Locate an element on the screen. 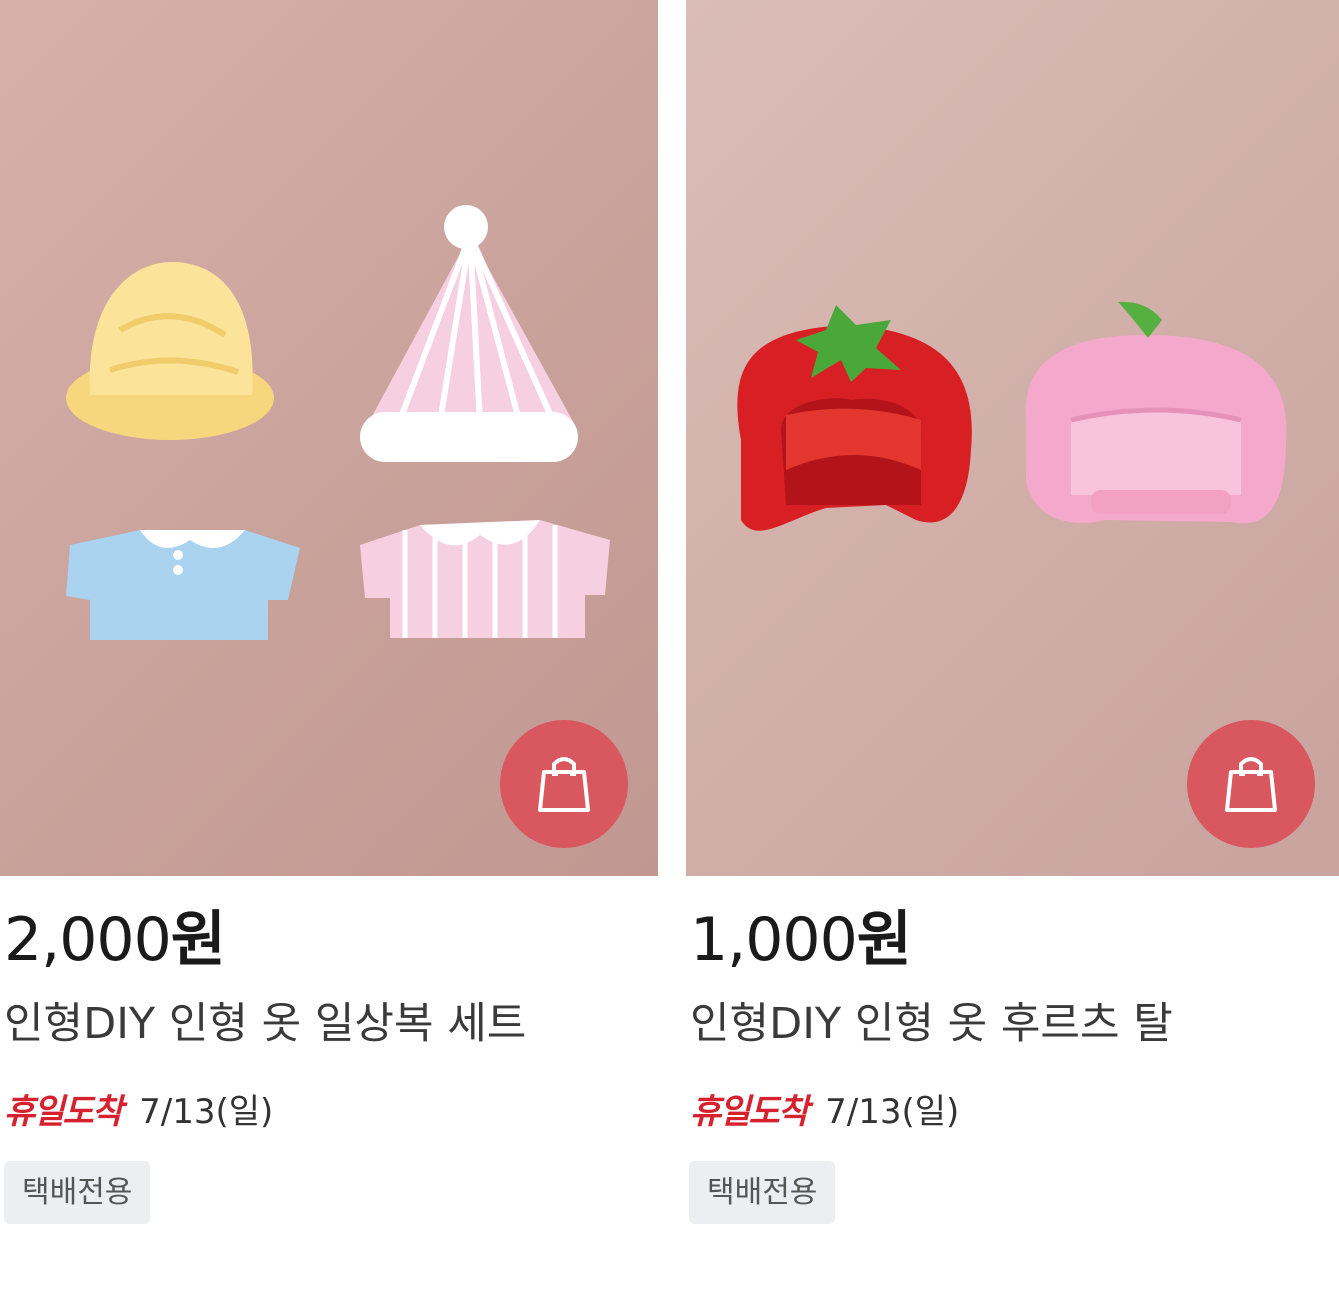  nightcap-icon is located at coordinates (469, 333).